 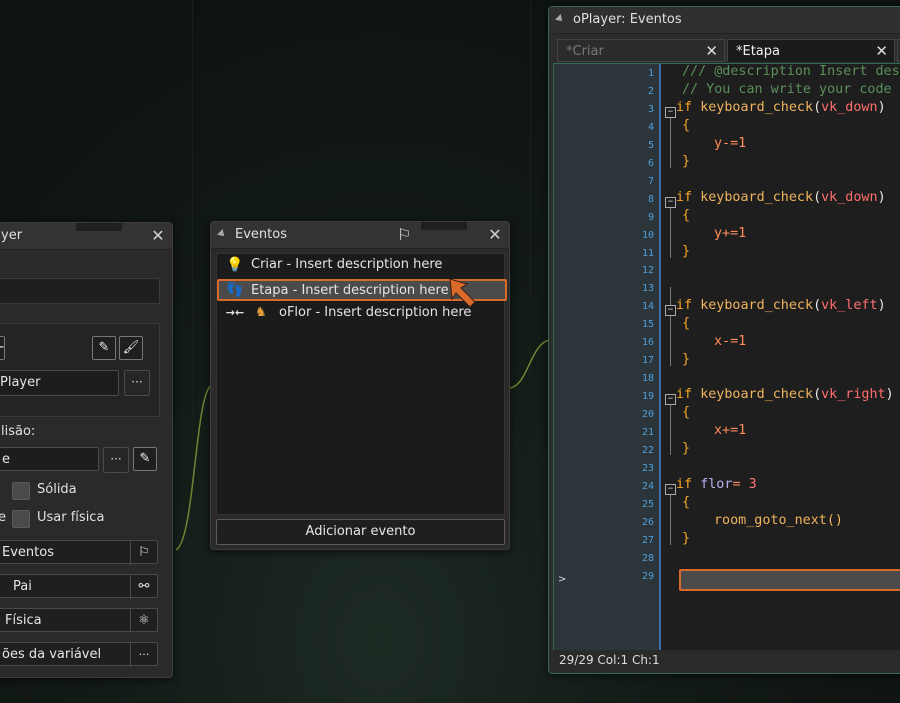 I want to click on cursor-position-status: 29/29 Col:1 Ch:1, so click(x=609, y=660).